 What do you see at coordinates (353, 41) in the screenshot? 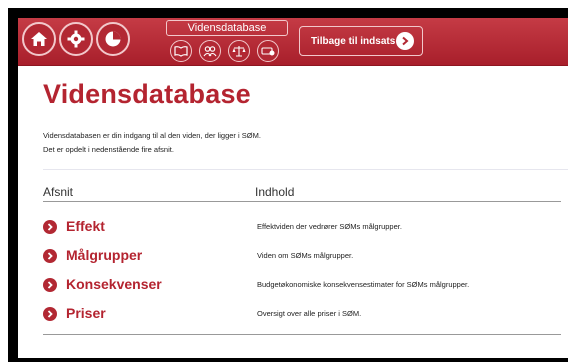
I see `back-button-label: Tilbage til indsats` at bounding box center [353, 41].